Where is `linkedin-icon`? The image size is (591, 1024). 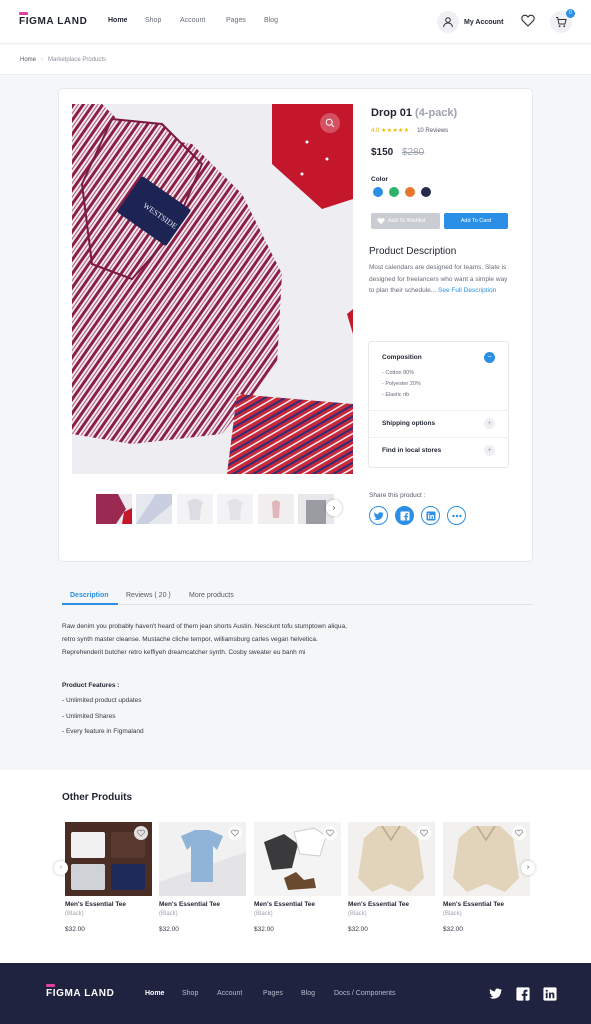 linkedin-icon is located at coordinates (431, 516).